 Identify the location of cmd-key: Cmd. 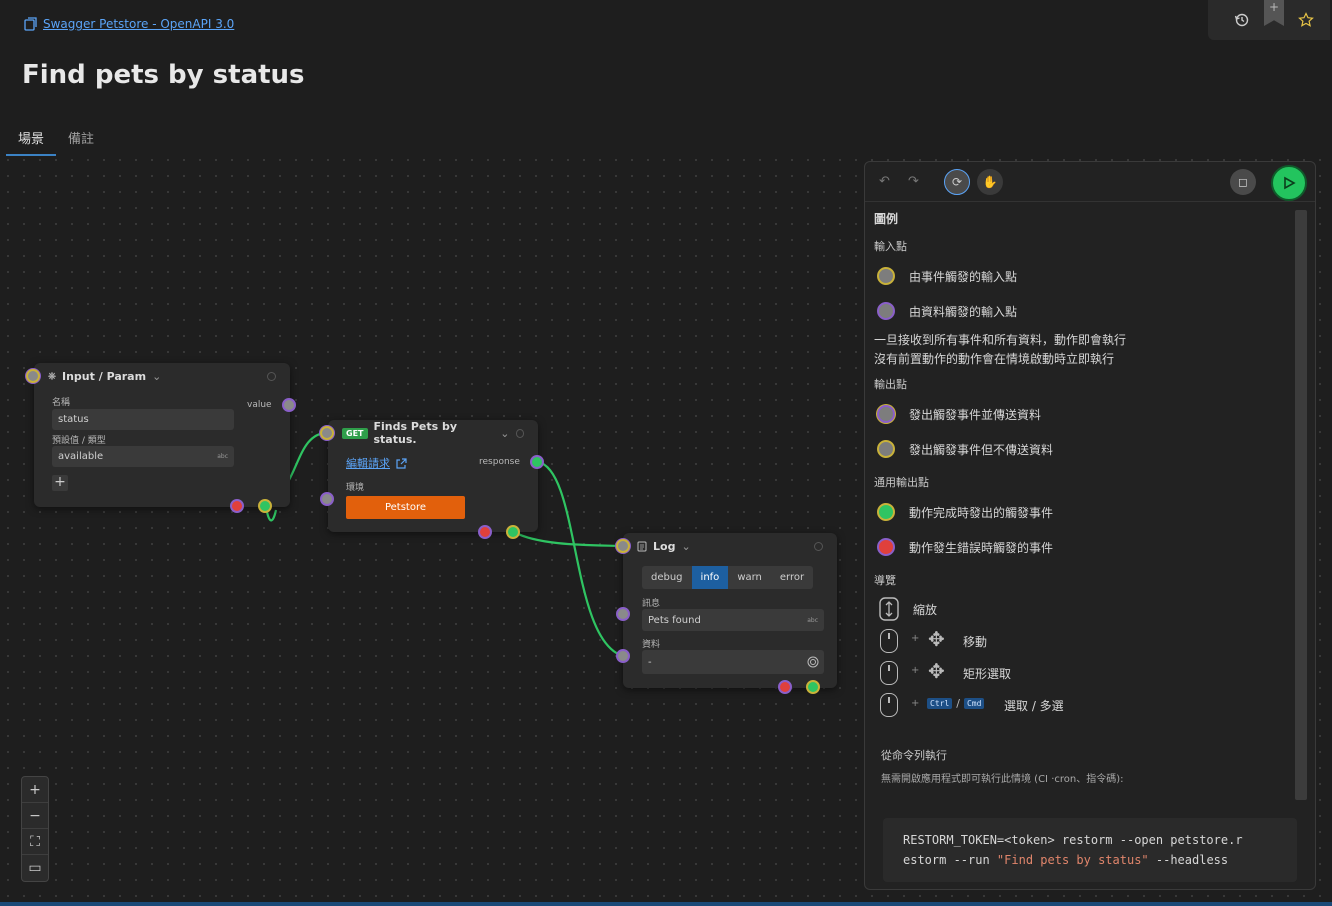
(974, 703).